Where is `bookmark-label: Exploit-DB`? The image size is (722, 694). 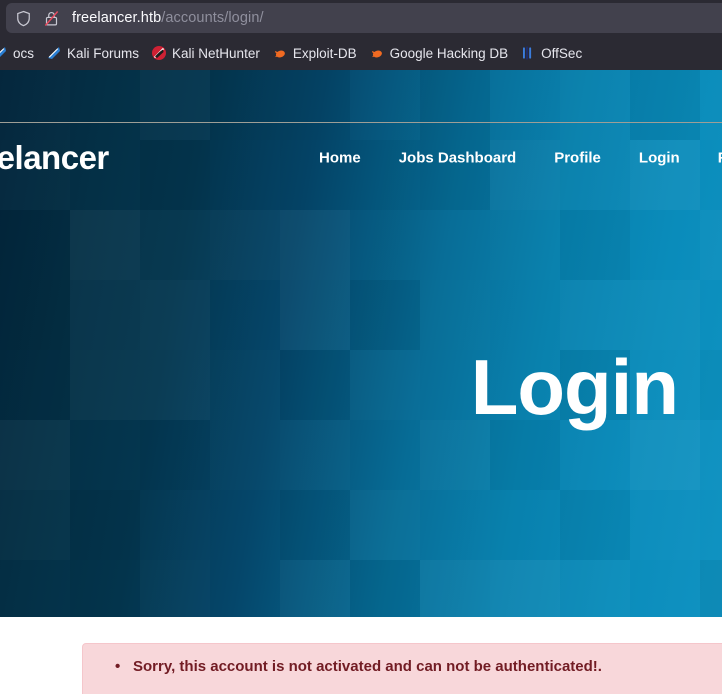
bookmark-label: Exploit-DB is located at coordinates (324, 53).